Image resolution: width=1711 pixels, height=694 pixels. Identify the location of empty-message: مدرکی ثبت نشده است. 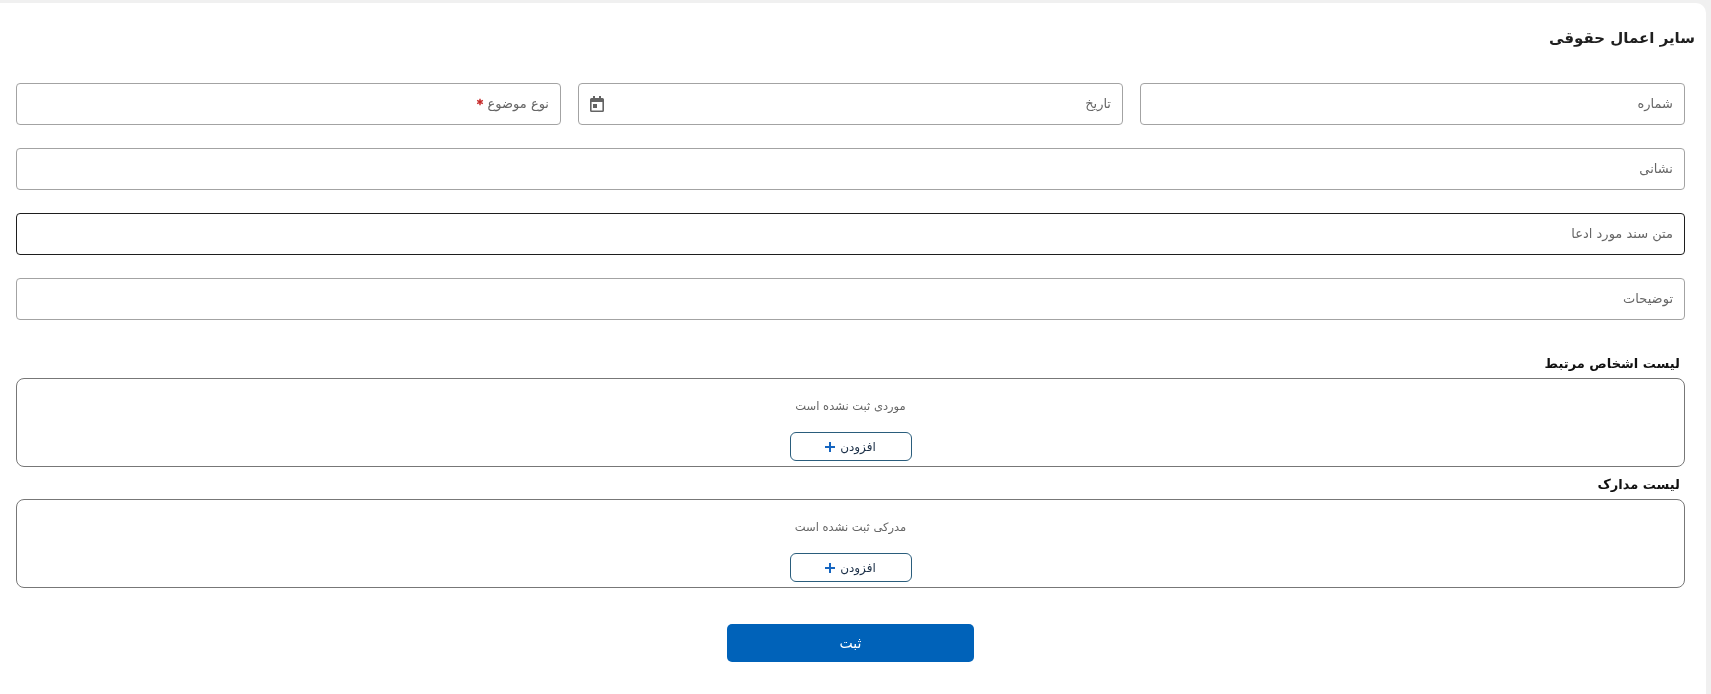
(850, 527).